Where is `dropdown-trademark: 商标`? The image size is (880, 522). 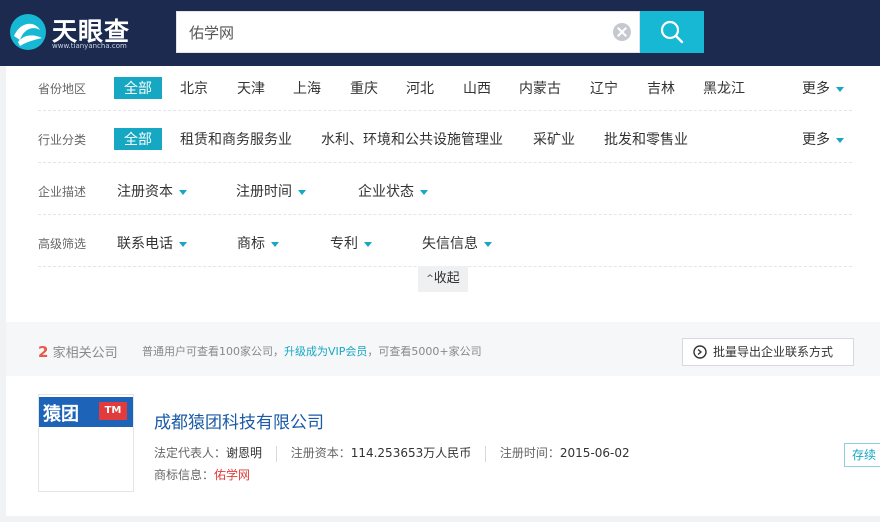 dropdown-trademark: 商标 is located at coordinates (258, 243).